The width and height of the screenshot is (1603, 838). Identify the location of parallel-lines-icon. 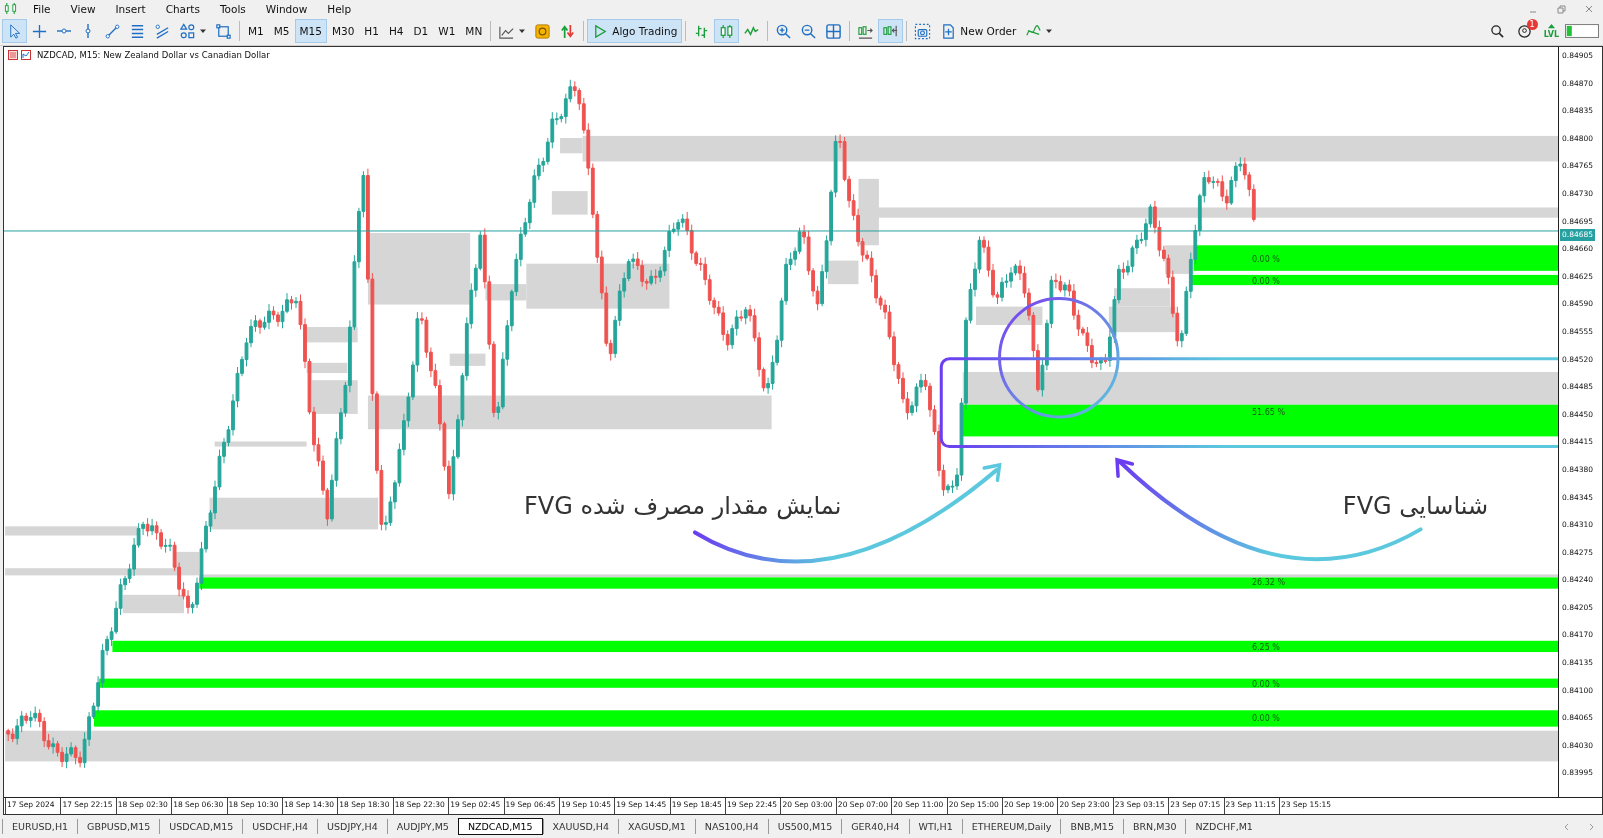
(137, 31).